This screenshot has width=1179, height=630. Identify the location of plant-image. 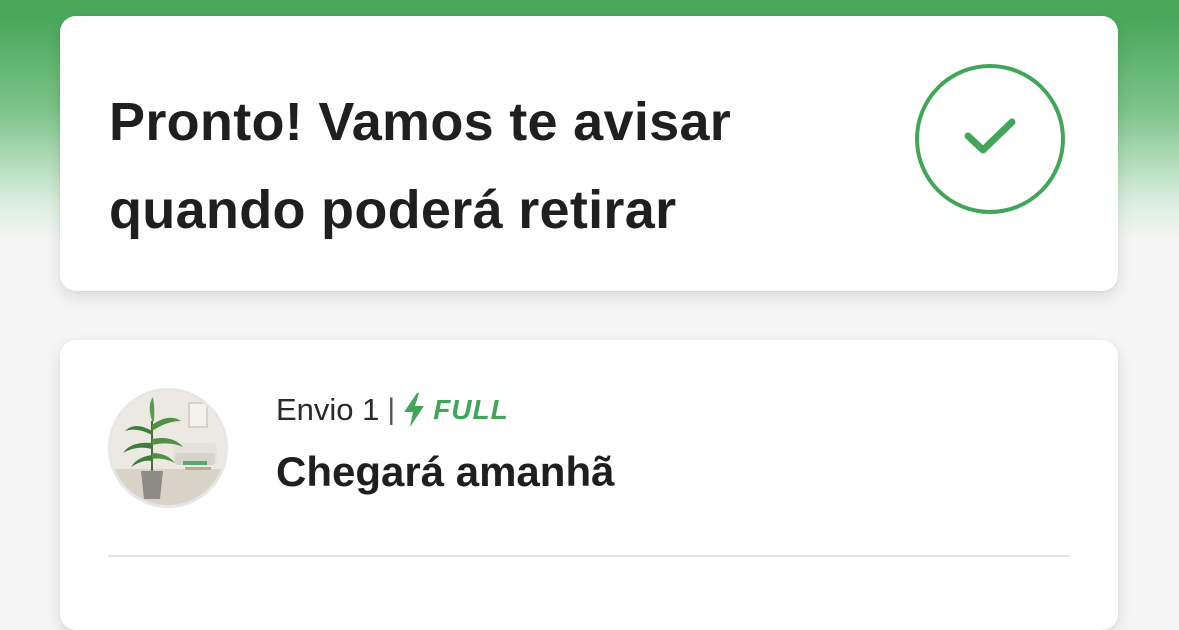
(168, 448).